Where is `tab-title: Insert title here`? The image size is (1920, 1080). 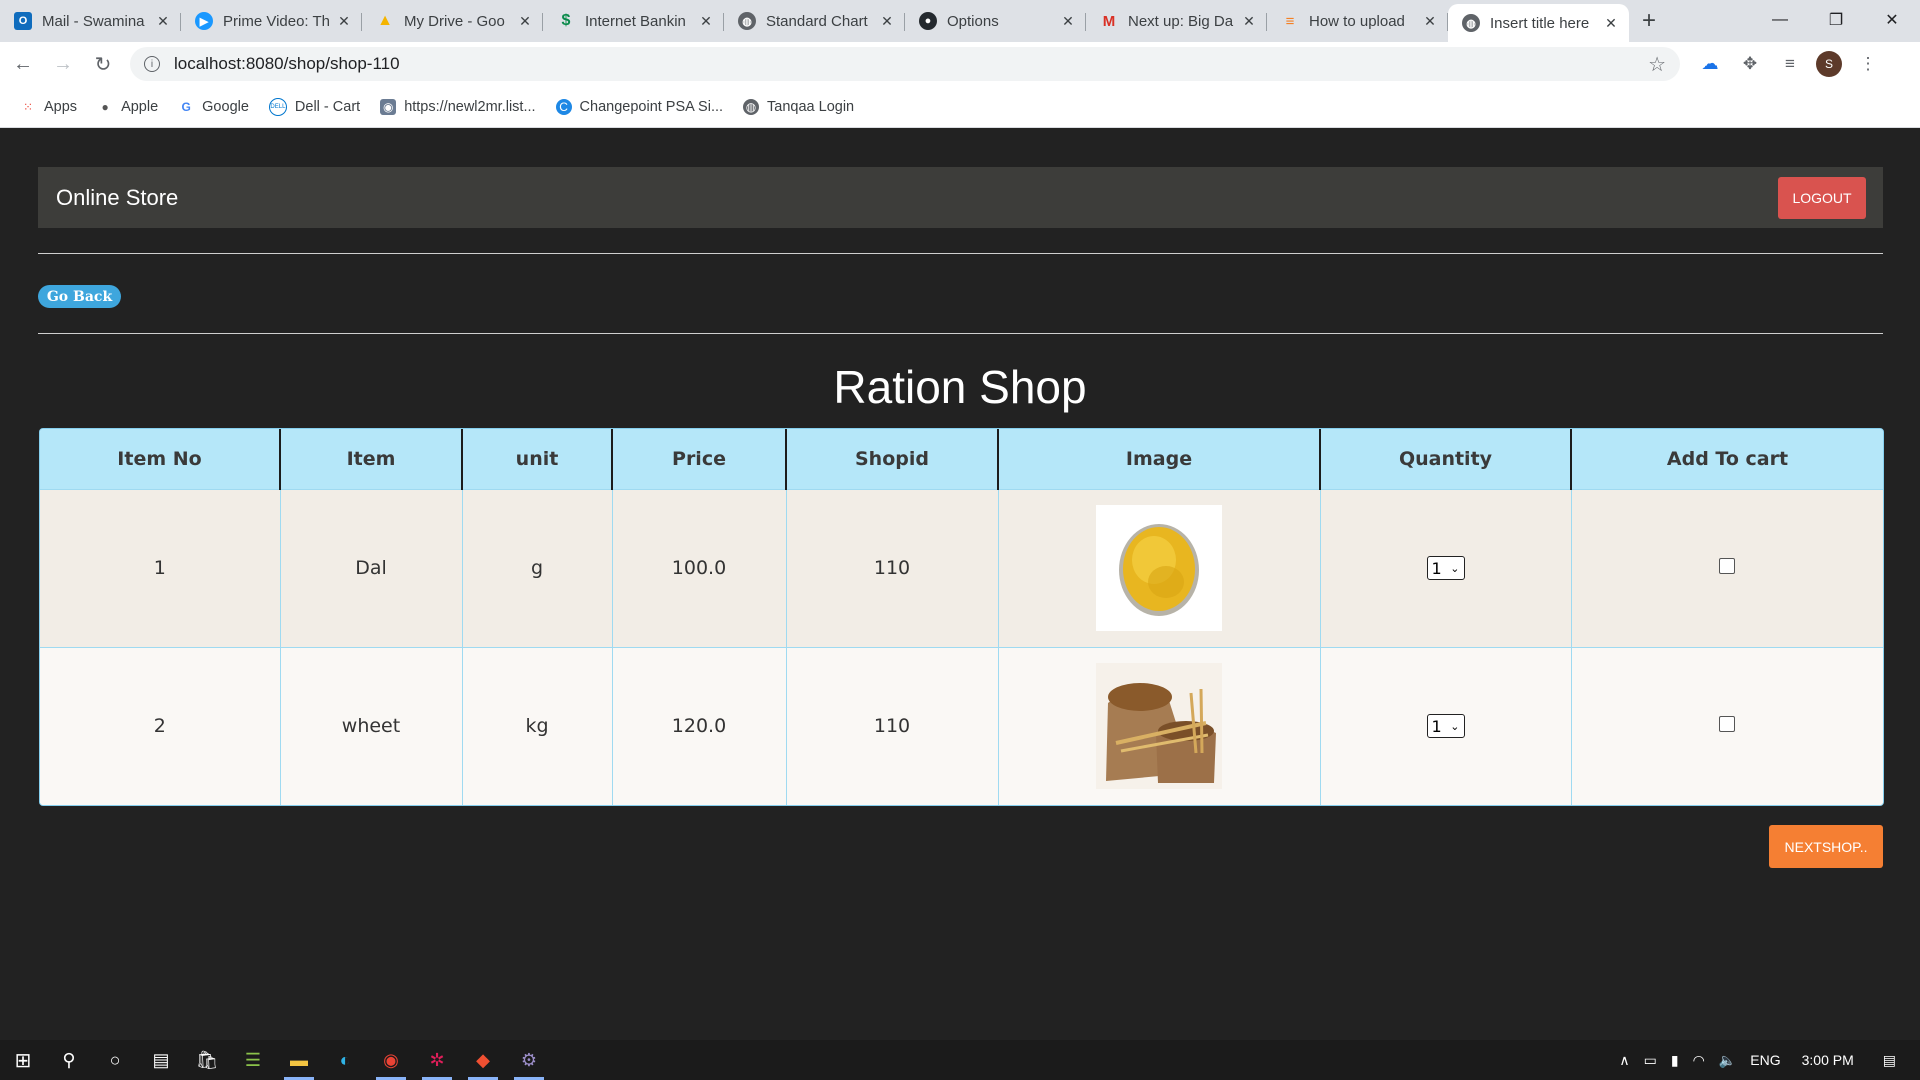 tab-title: Insert title here is located at coordinates (1540, 23).